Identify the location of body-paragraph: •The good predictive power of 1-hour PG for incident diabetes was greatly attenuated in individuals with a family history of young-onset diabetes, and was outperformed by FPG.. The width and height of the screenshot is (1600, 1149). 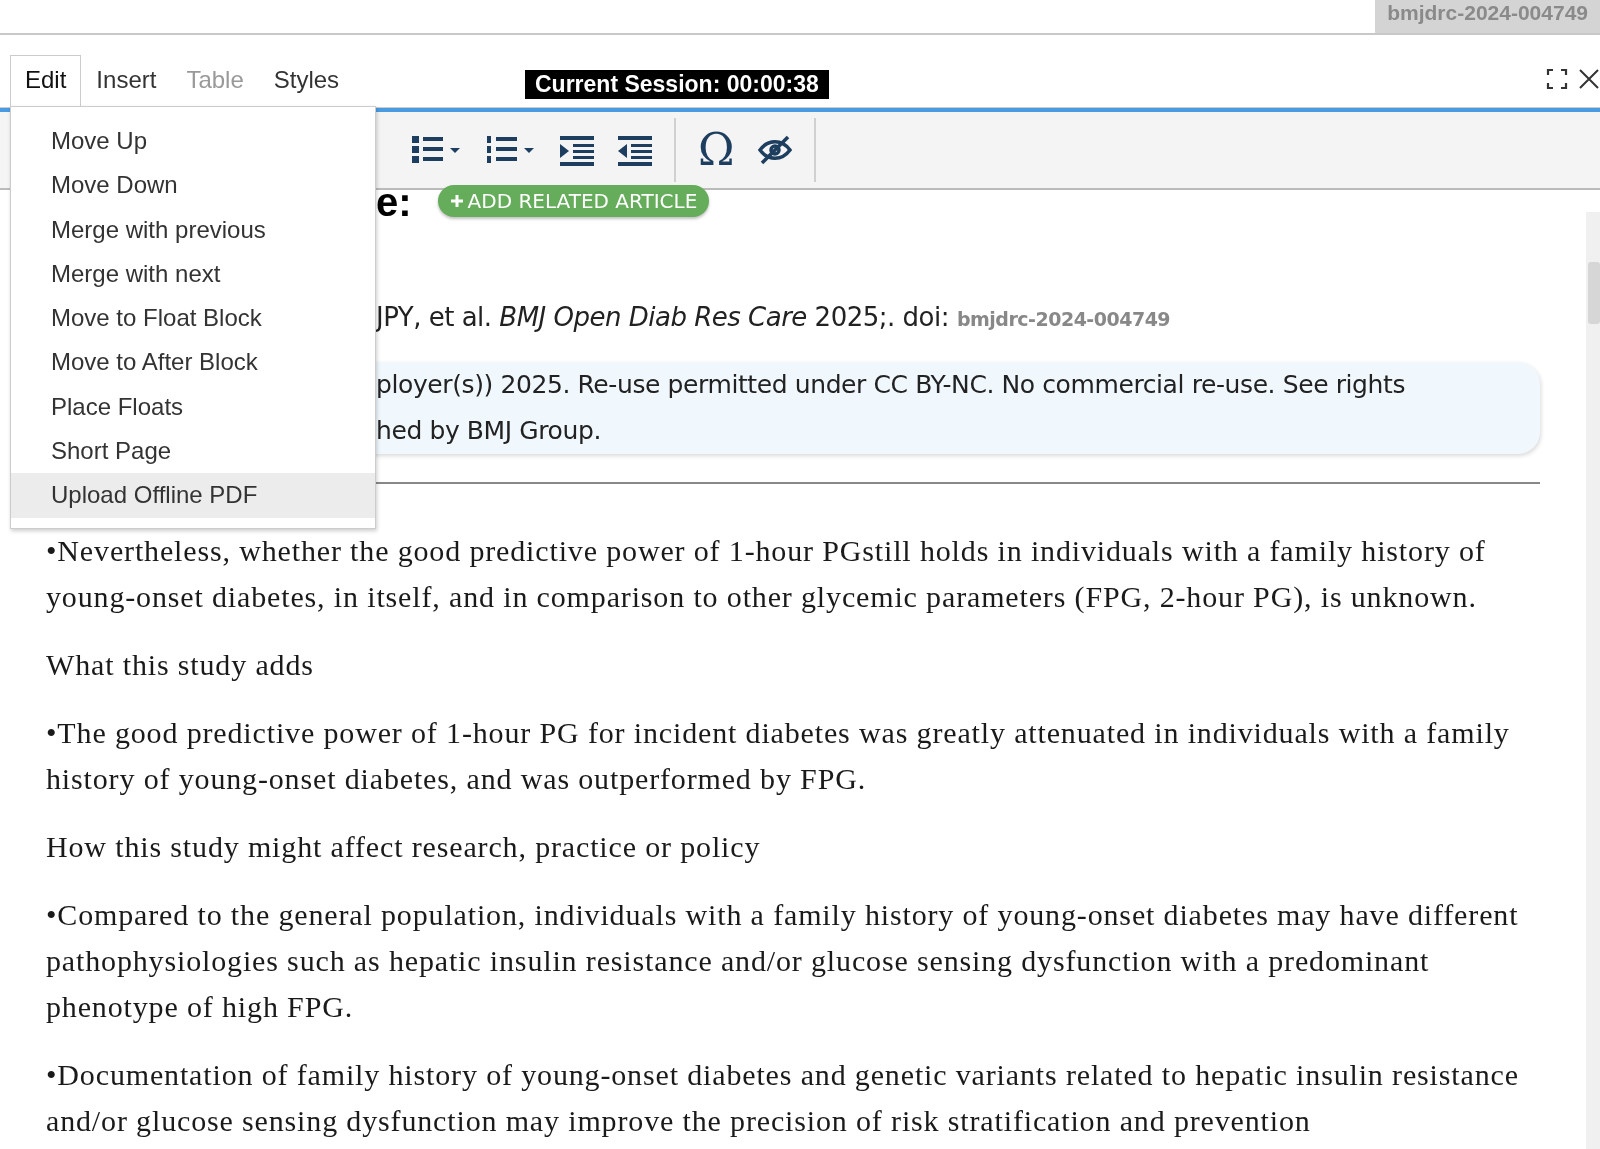
(778, 756).